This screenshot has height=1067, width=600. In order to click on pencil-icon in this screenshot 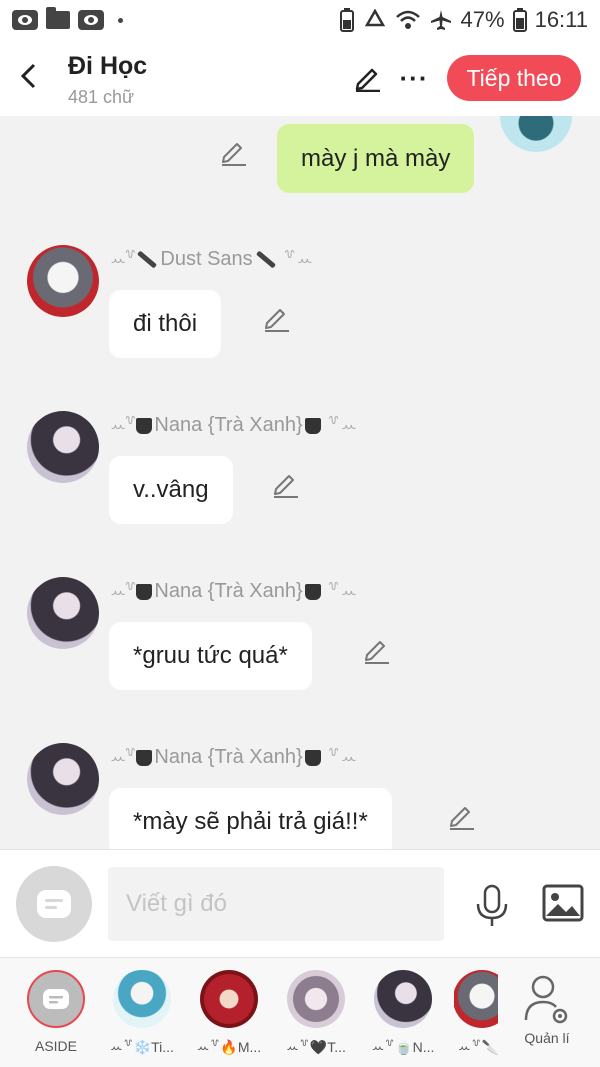, I will do `click(367, 80)`.